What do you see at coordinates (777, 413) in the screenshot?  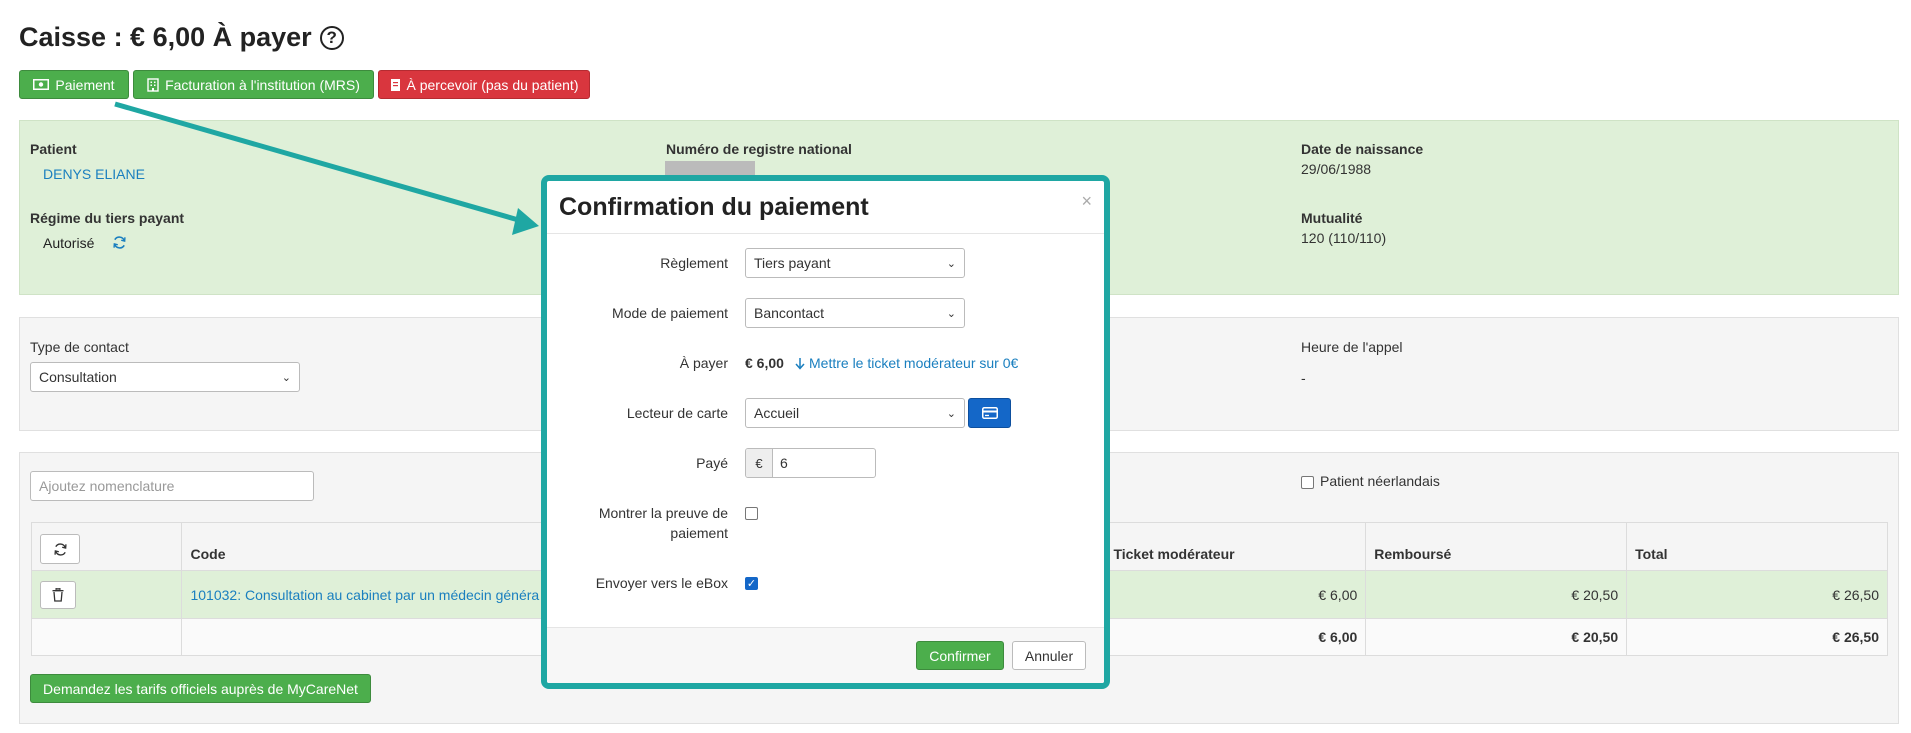 I see `card-reader-value: Accueil` at bounding box center [777, 413].